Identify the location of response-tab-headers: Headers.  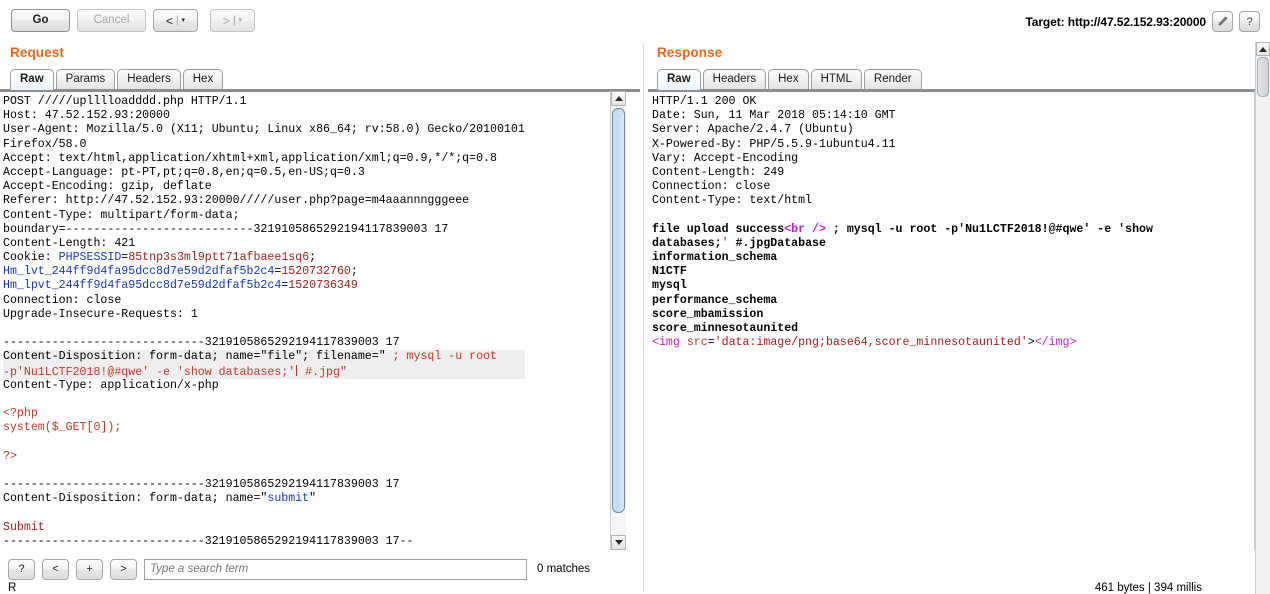
(734, 79).